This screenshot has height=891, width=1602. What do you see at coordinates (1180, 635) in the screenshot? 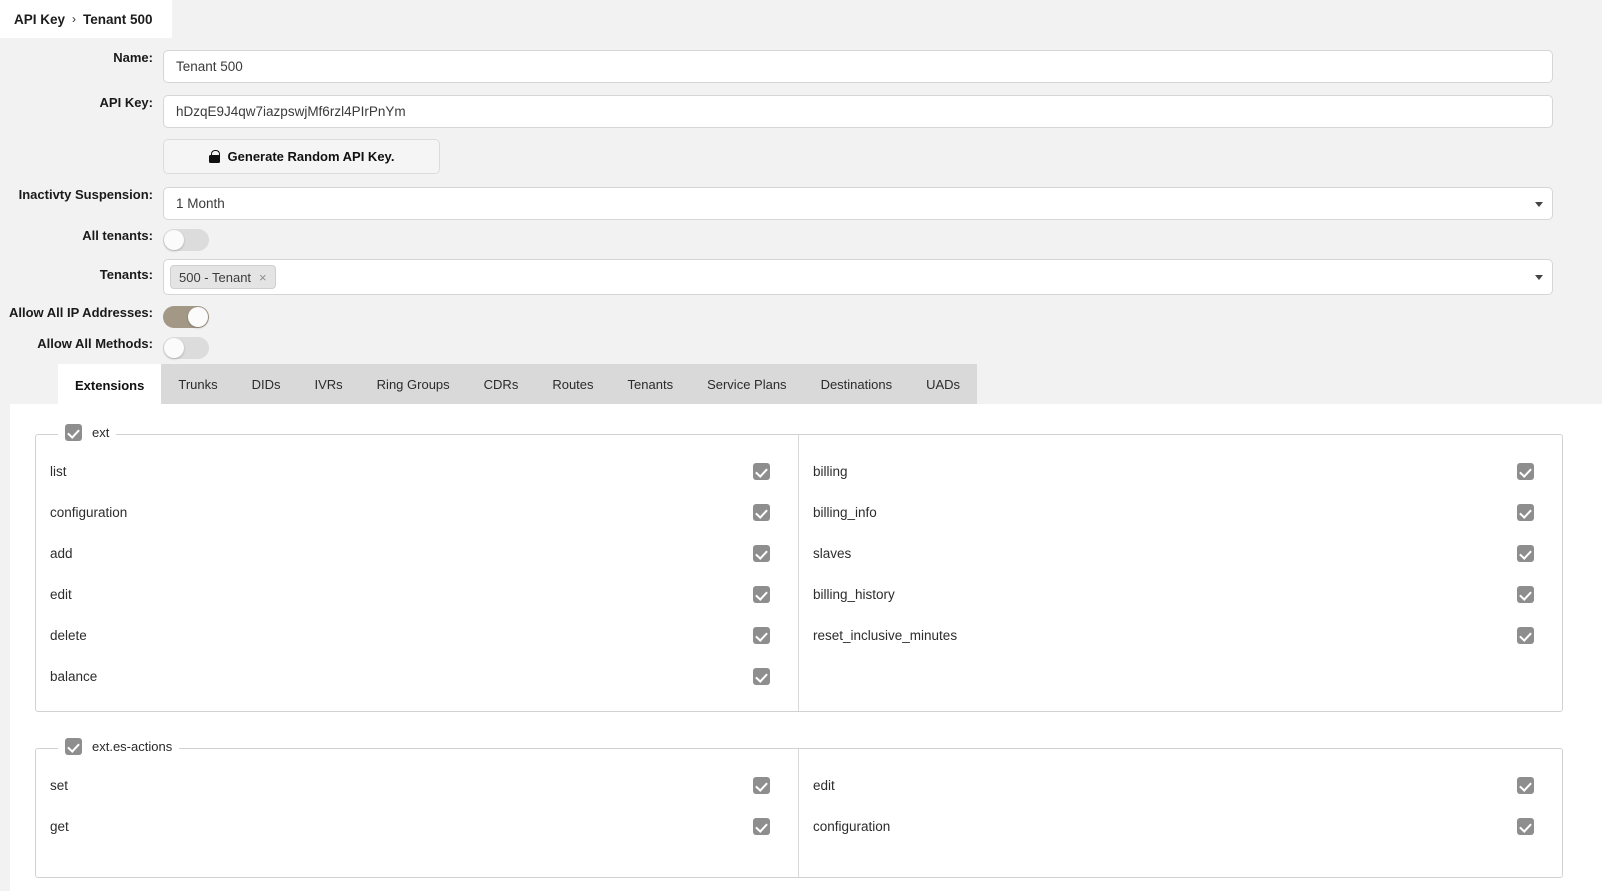
I see `permission-row: reset_inclusive_minutes` at bounding box center [1180, 635].